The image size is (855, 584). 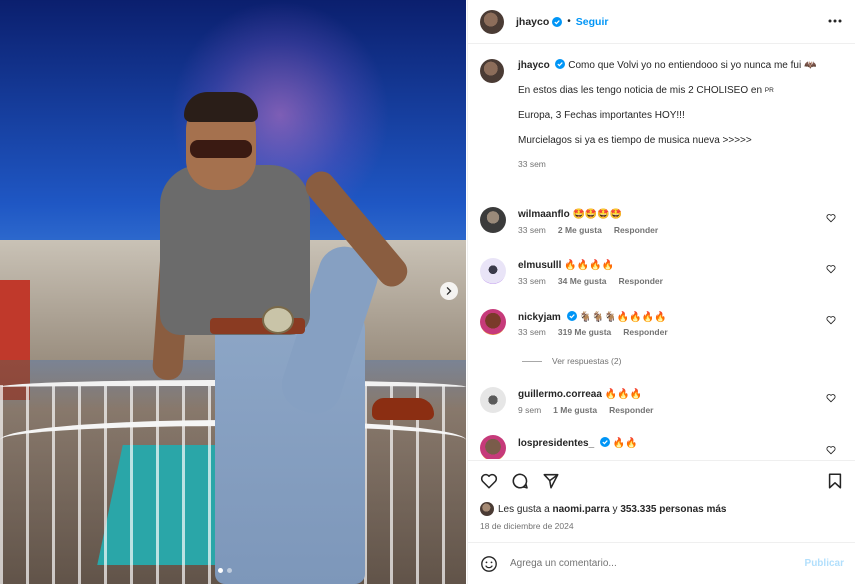 What do you see at coordinates (530, 410) in the screenshot?
I see `comment-age: 9 sem` at bounding box center [530, 410].